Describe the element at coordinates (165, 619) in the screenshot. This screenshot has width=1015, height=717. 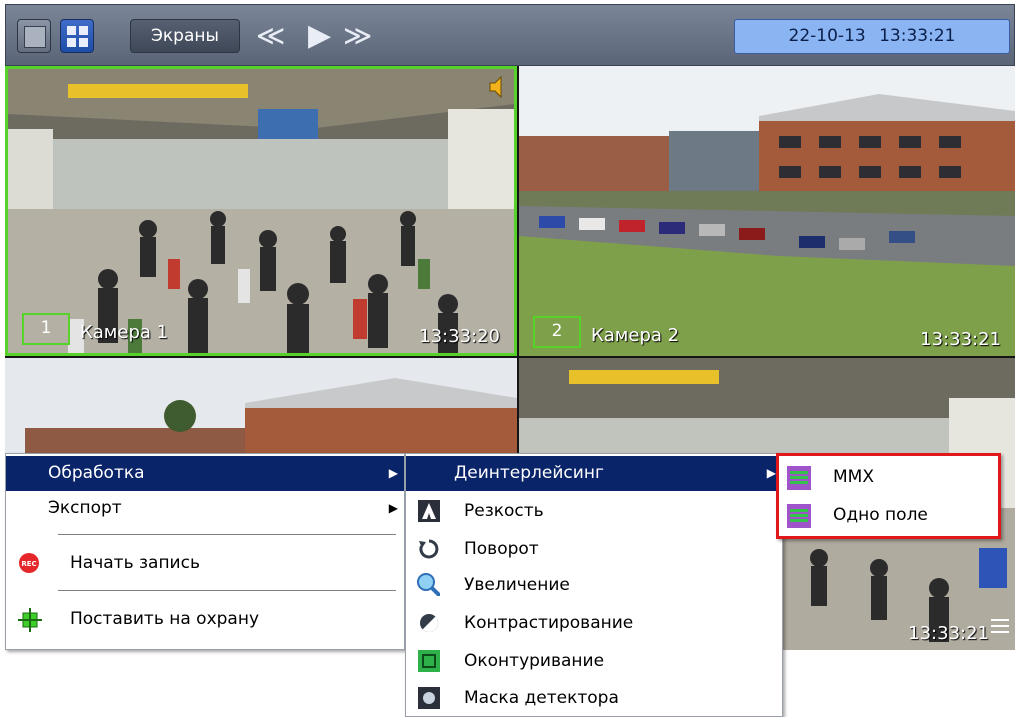
I see `menu-item-label: Поставить на охрану` at that location.